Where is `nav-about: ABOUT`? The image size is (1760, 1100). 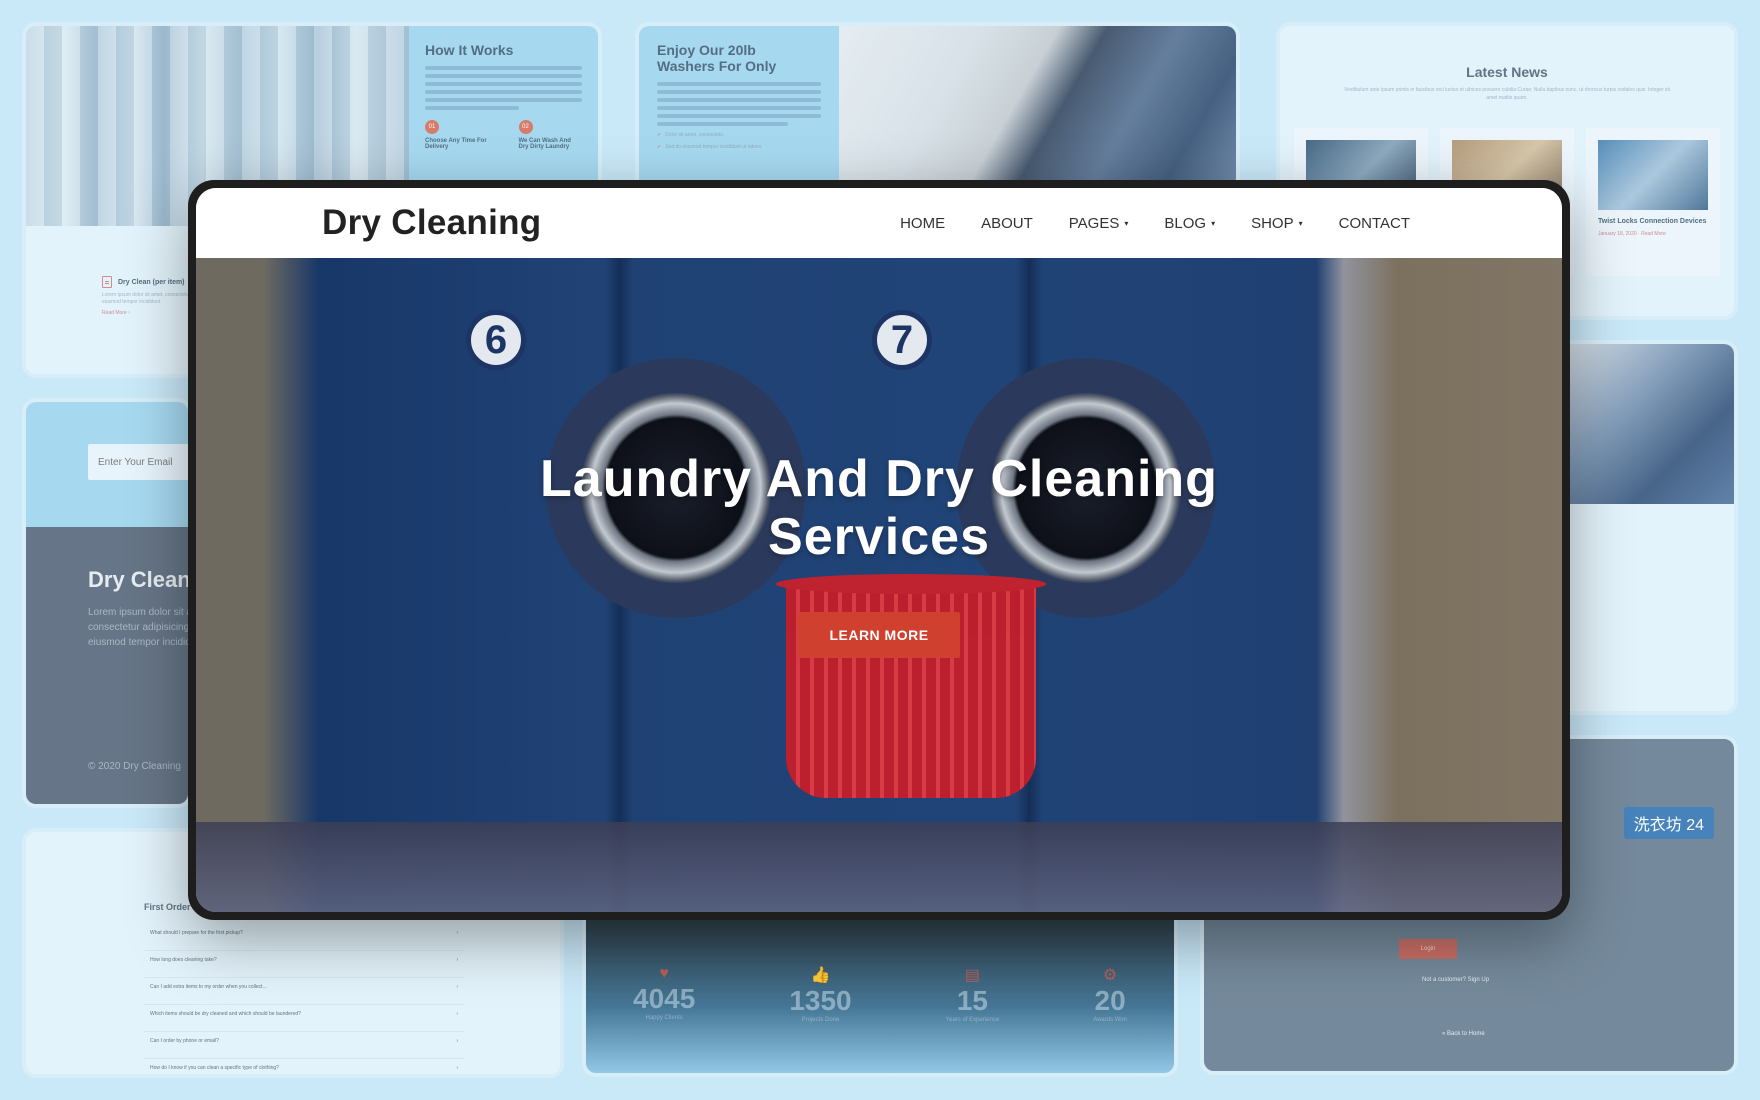
nav-about: ABOUT is located at coordinates (1007, 223).